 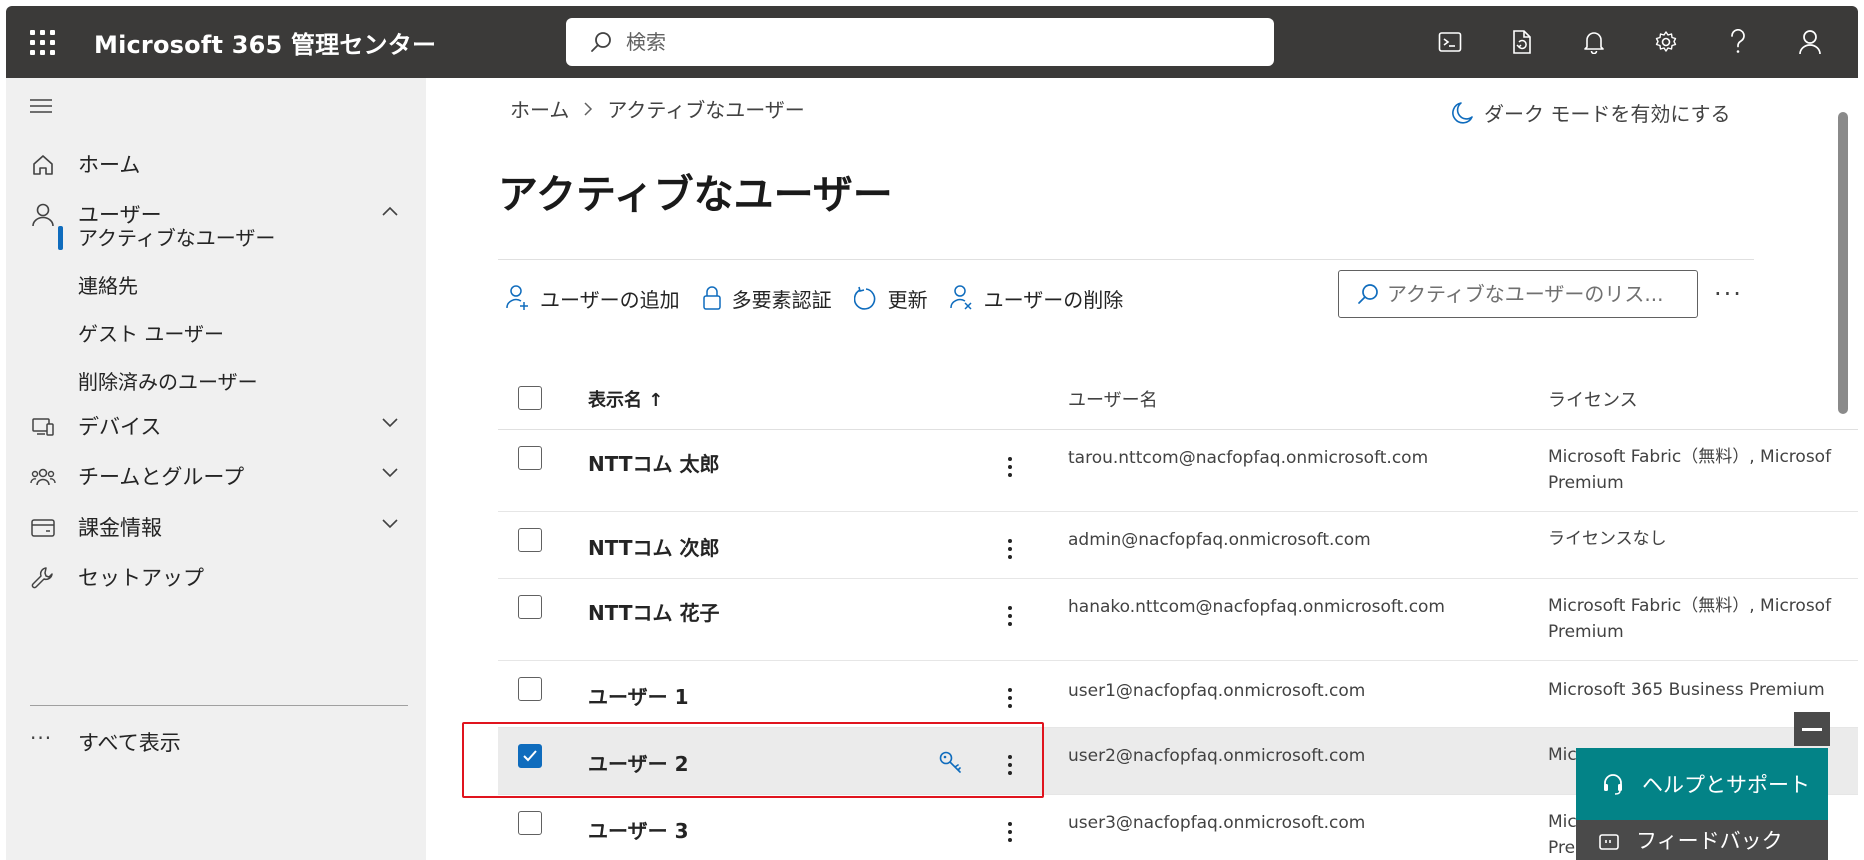 I want to click on sidebar-item-home: ホーム, so click(x=216, y=164).